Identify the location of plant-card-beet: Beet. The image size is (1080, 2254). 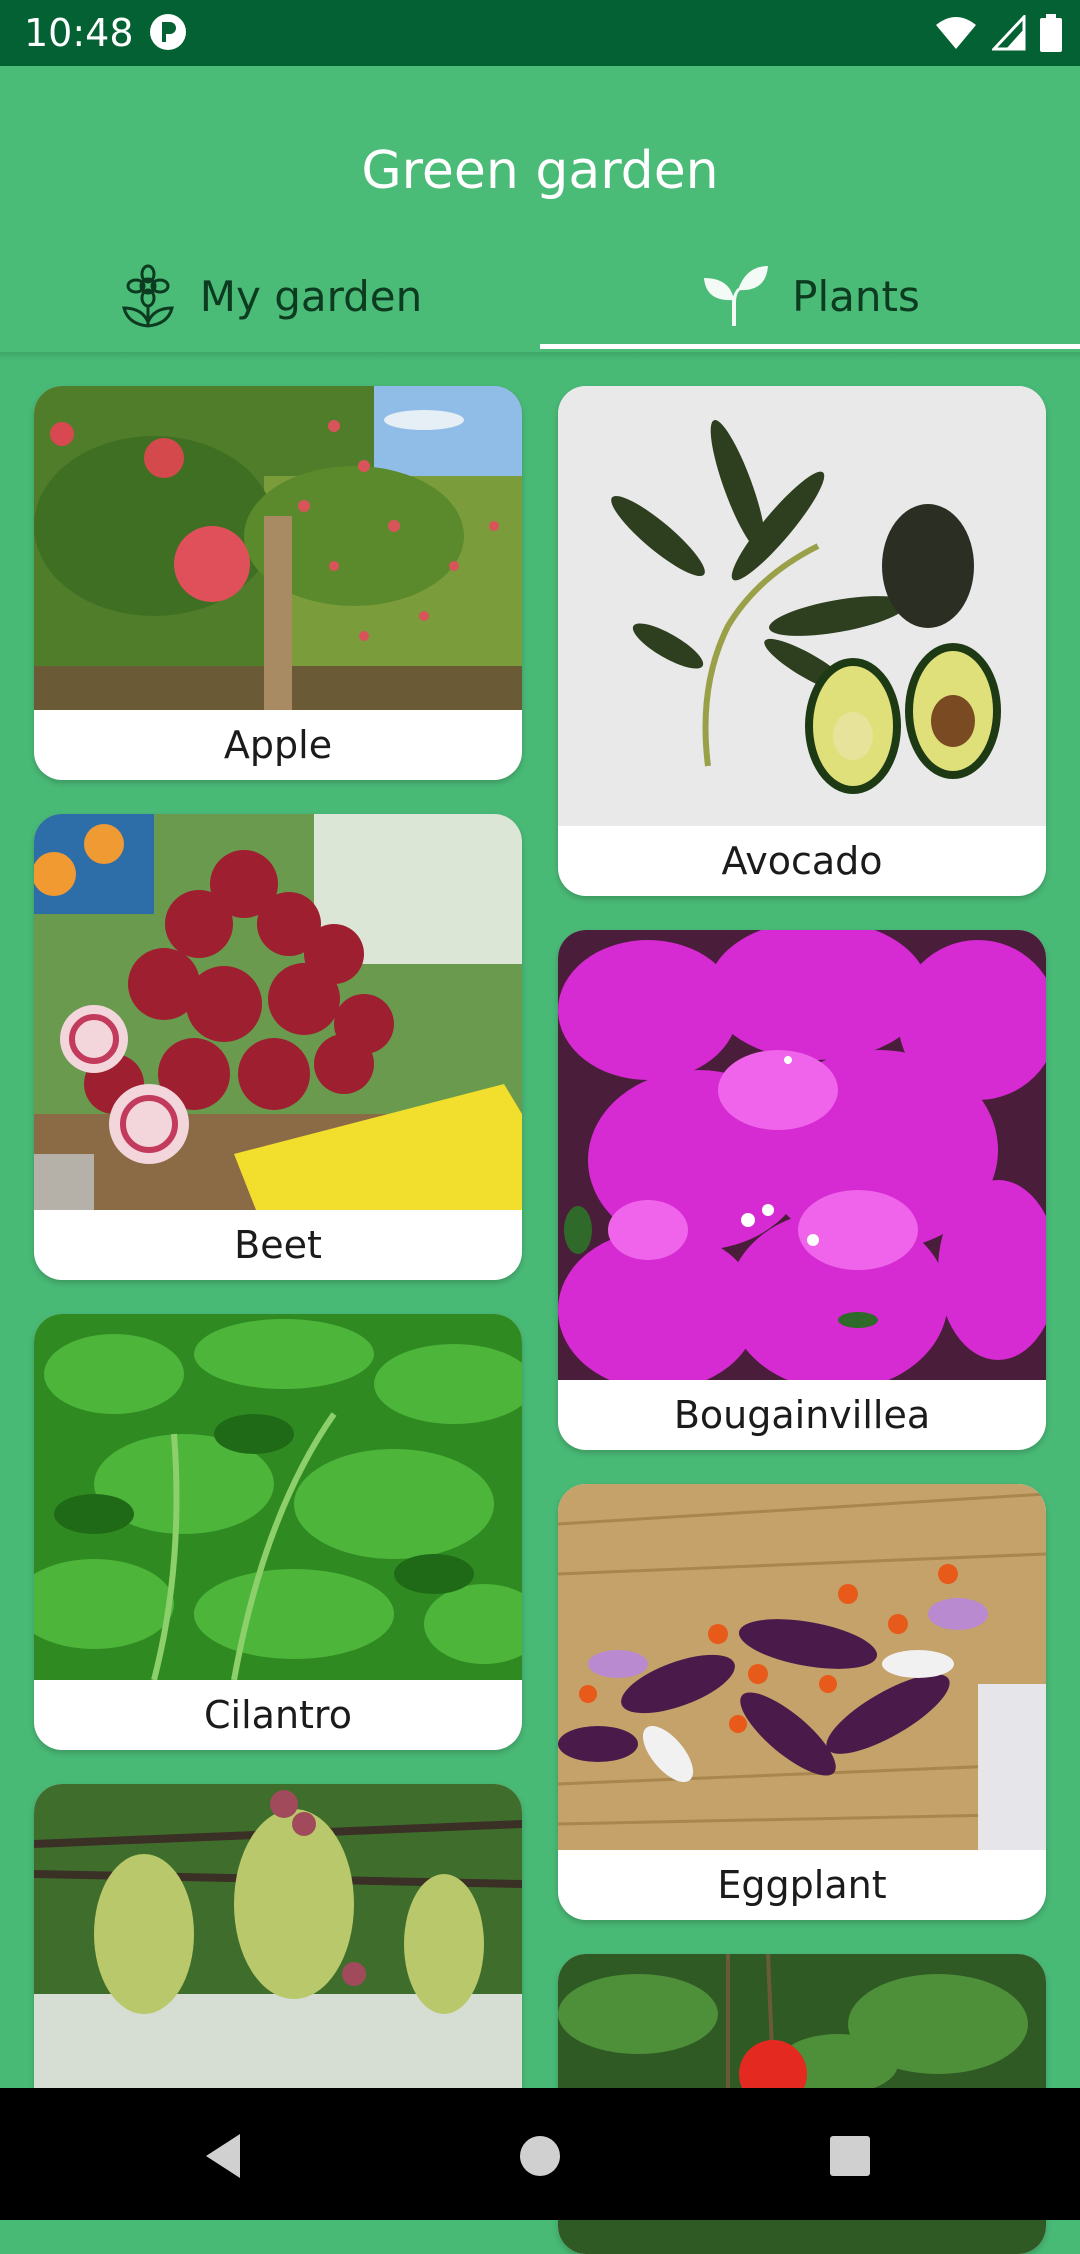
(278, 1047).